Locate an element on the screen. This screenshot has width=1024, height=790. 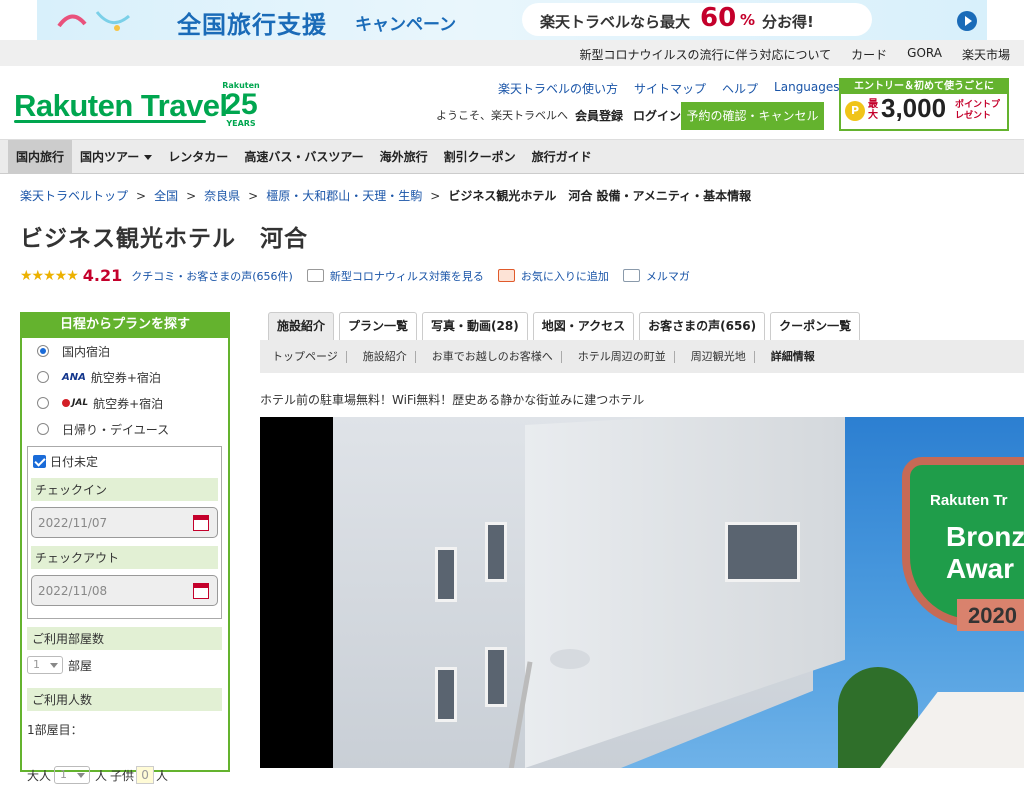
option-ana: ANA 航空券+宿泊 is located at coordinates (125, 377).